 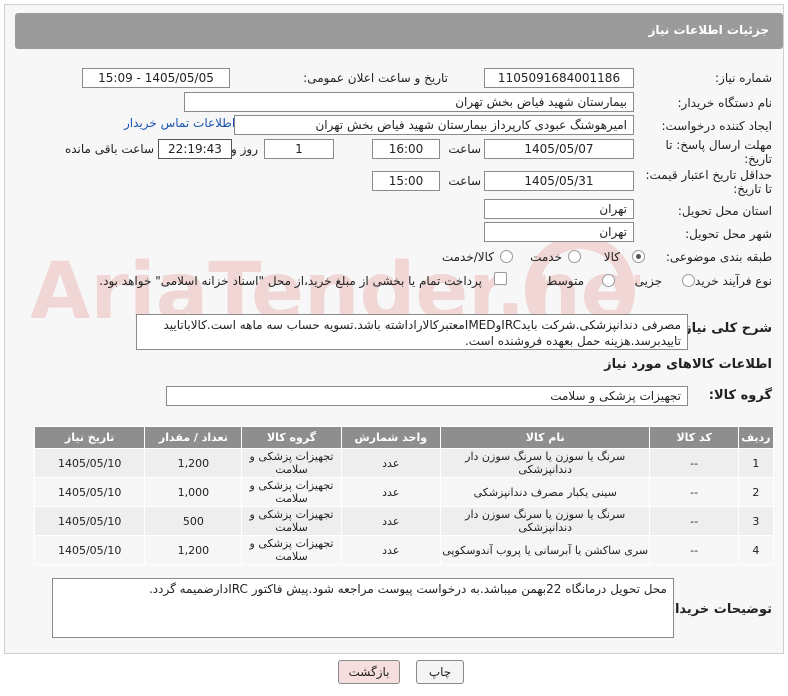 What do you see at coordinates (724, 211) in the screenshot?
I see `province-label: استان محل تحویل:` at bounding box center [724, 211].